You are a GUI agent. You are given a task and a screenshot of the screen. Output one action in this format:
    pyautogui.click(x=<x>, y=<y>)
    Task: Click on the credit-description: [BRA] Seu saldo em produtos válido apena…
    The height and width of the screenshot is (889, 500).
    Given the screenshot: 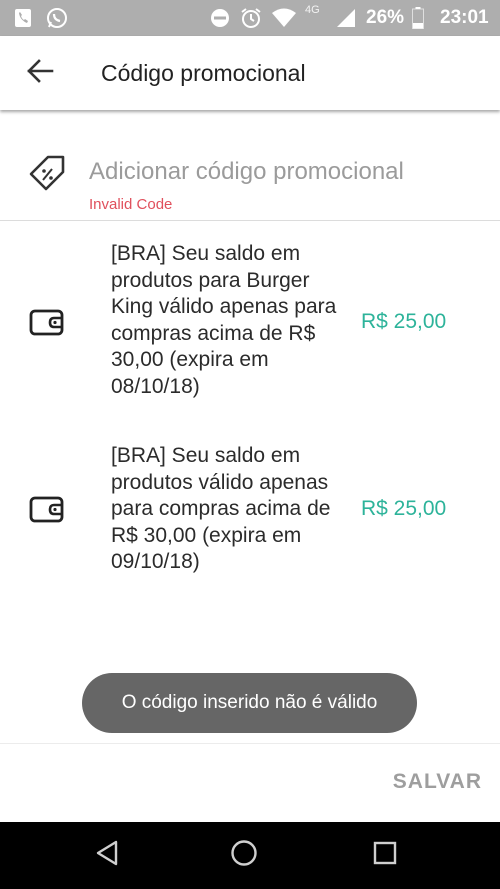 What is the action you would take?
    pyautogui.click(x=221, y=508)
    